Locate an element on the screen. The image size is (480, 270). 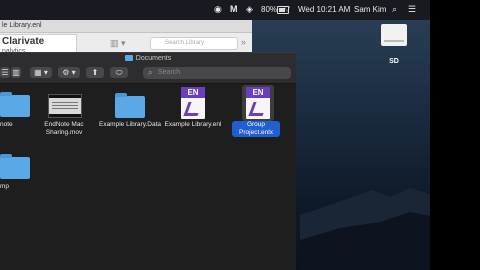
menu-bar: ◉ M ◈ 80% ⌔ Wed 10:21 AM Sam Kim ⌕ ☰ is located at coordinates (215, 10).